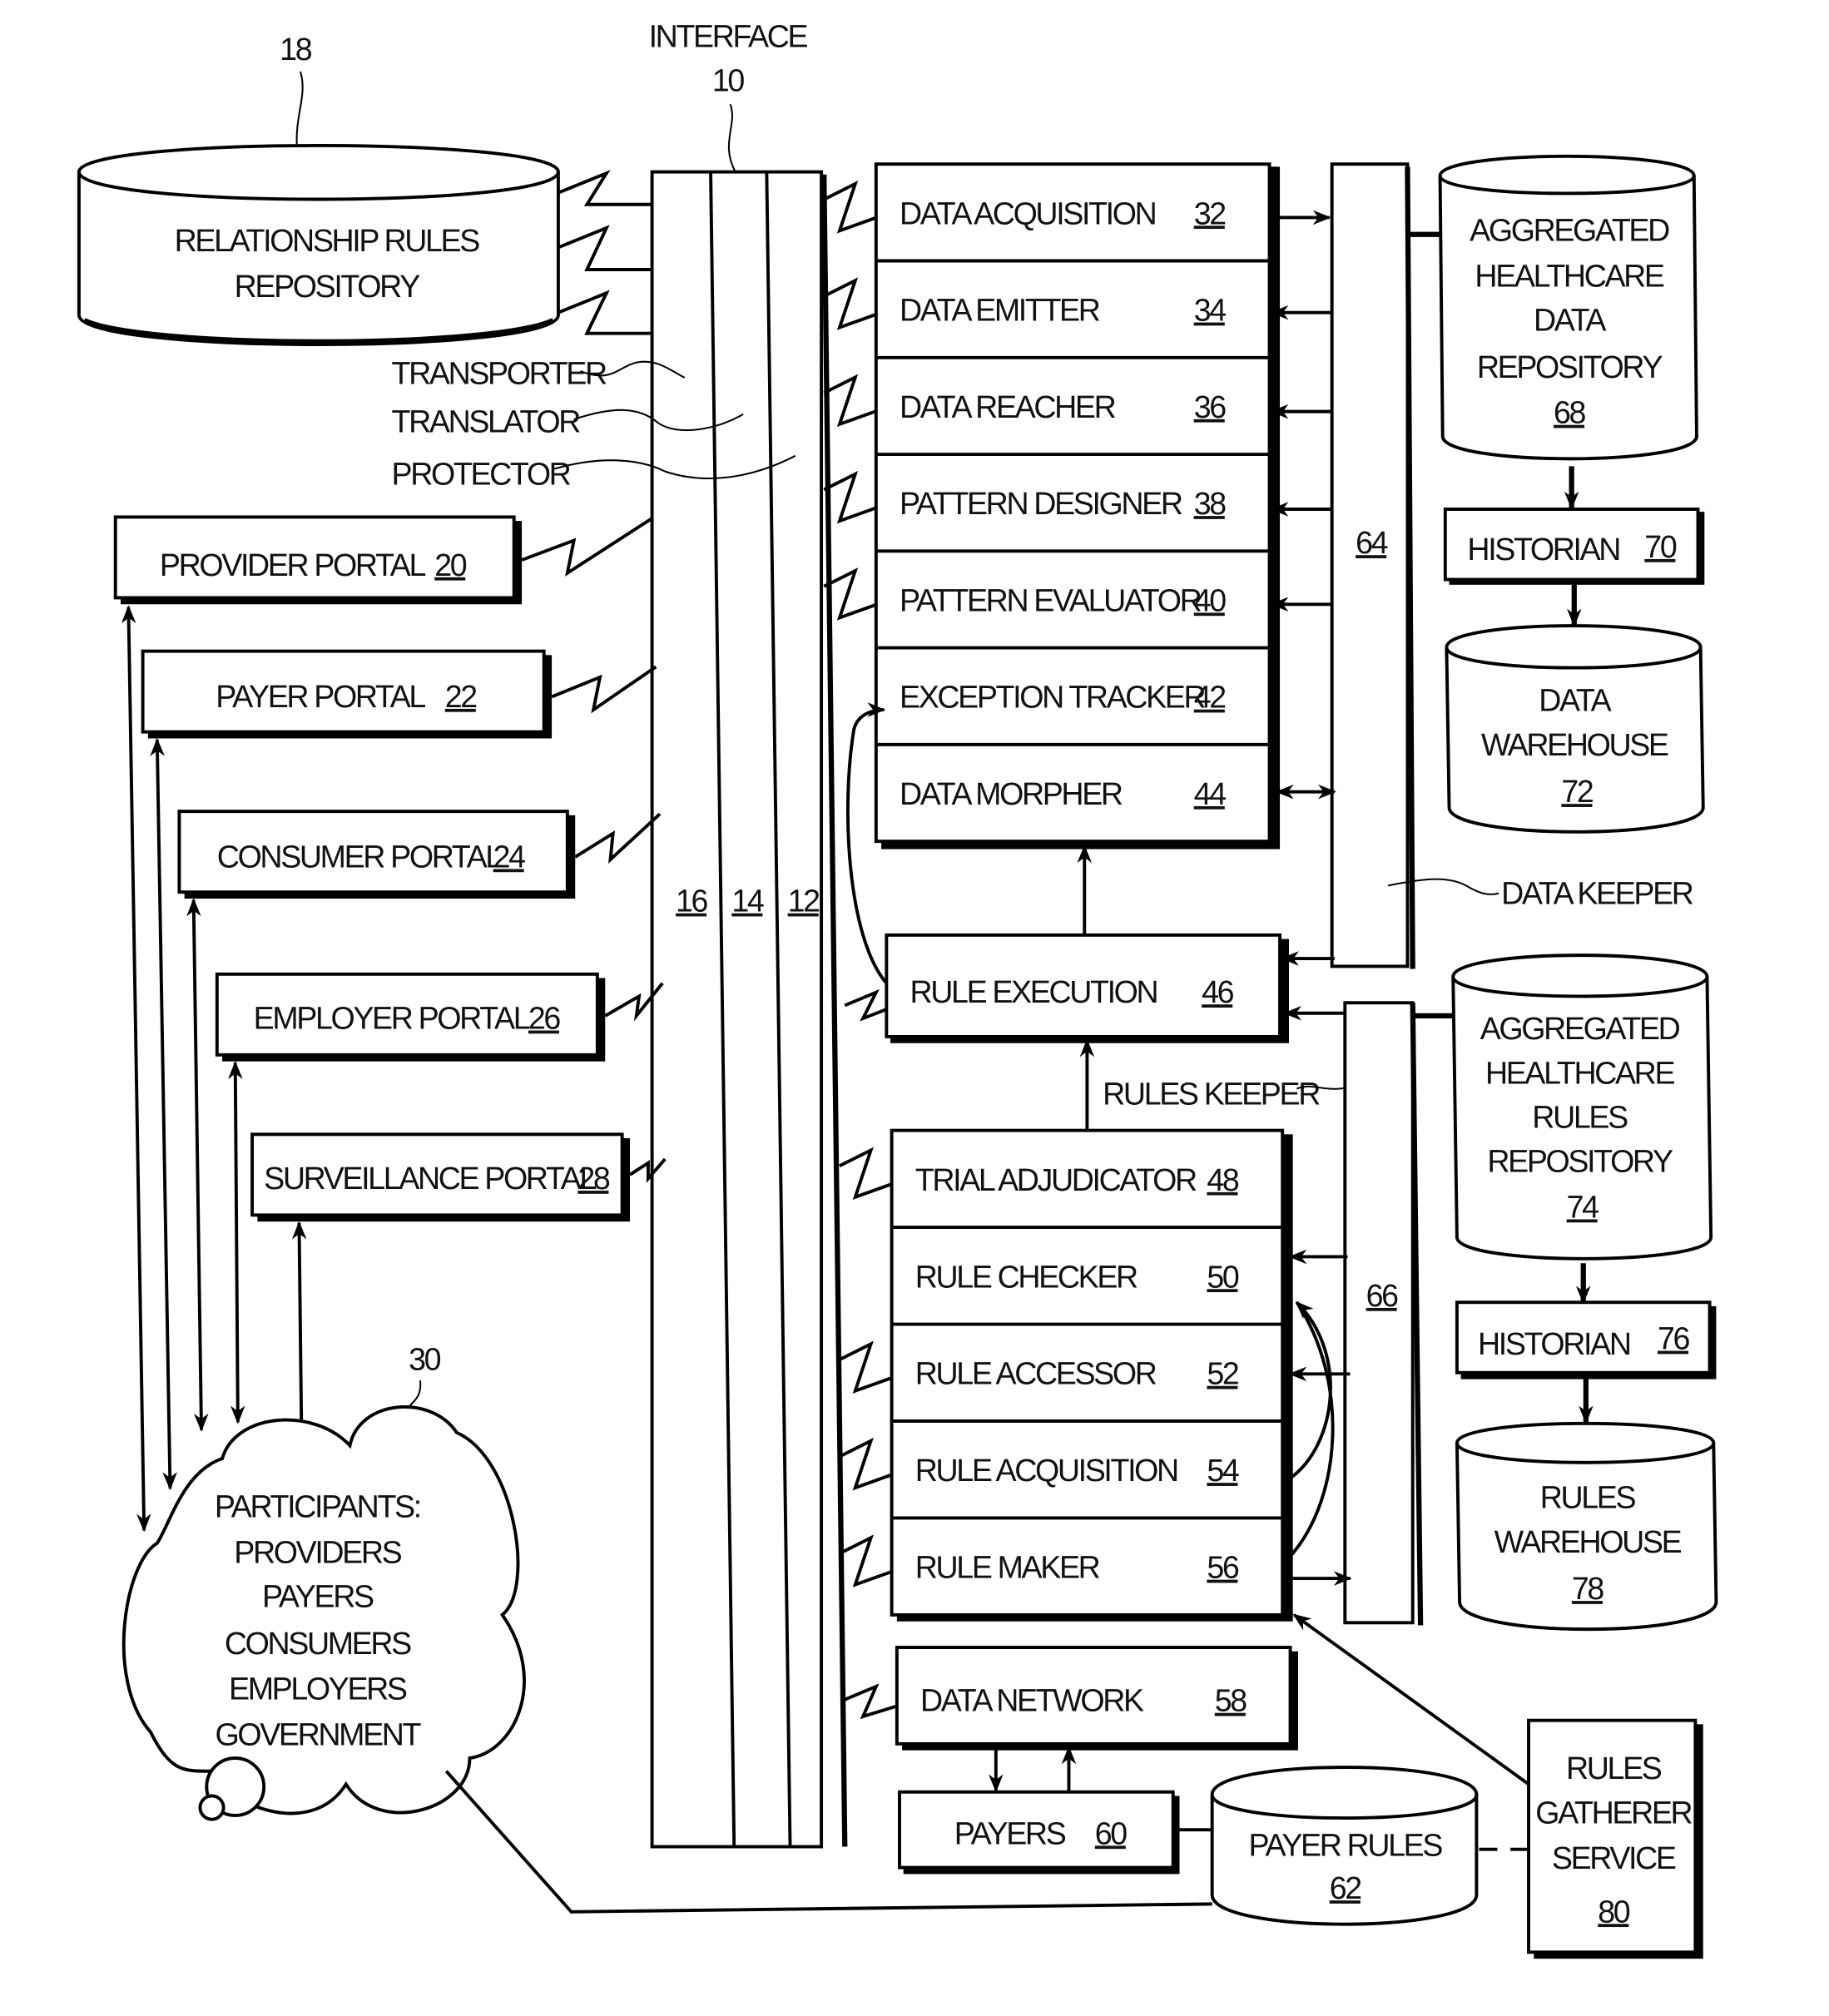  I want to click on module-label: TRIAL ADJUDICATOR, so click(1056, 1179).